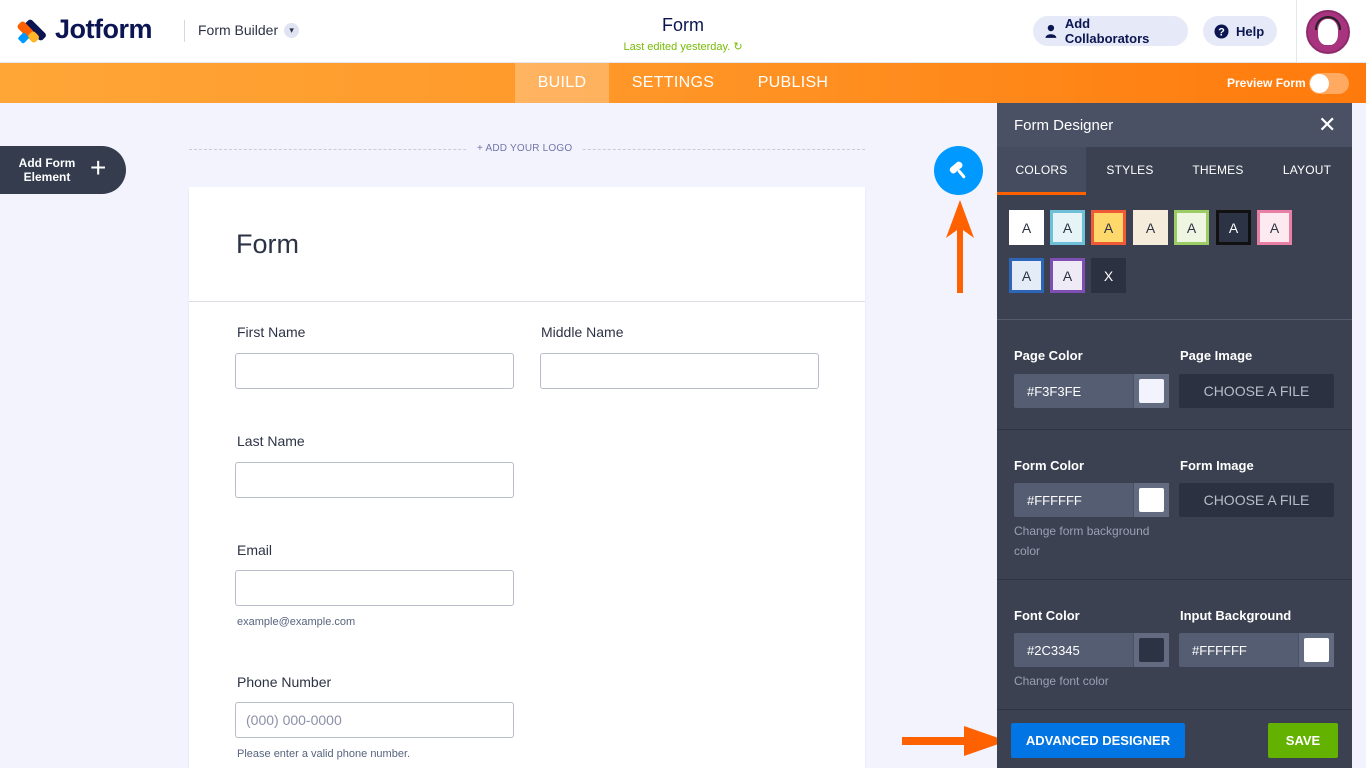 This screenshot has width=1366, height=768. I want to click on jotform-logo: Jotform, so click(84, 29).